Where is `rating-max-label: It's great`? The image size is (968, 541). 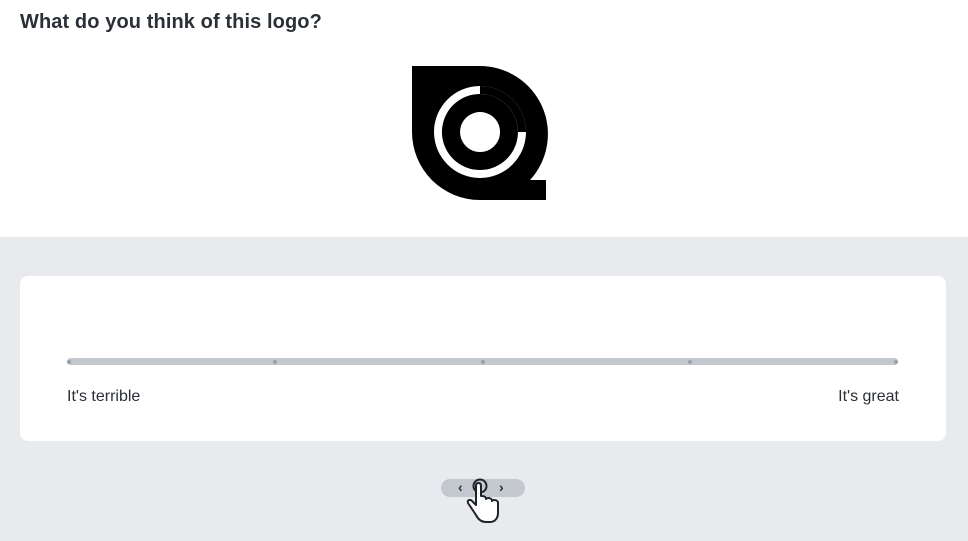
rating-max-label: It's great is located at coordinates (868, 396).